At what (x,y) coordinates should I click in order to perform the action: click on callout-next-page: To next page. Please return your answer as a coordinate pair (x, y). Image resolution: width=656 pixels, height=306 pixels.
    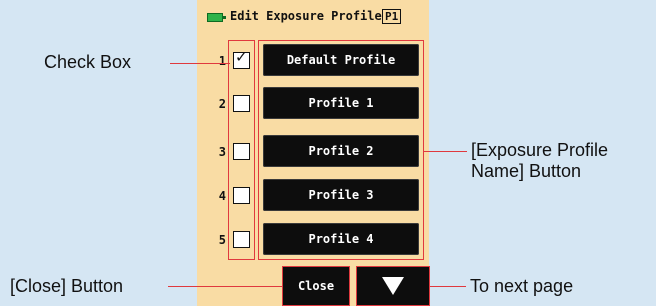
    Looking at the image, I should click on (522, 286).